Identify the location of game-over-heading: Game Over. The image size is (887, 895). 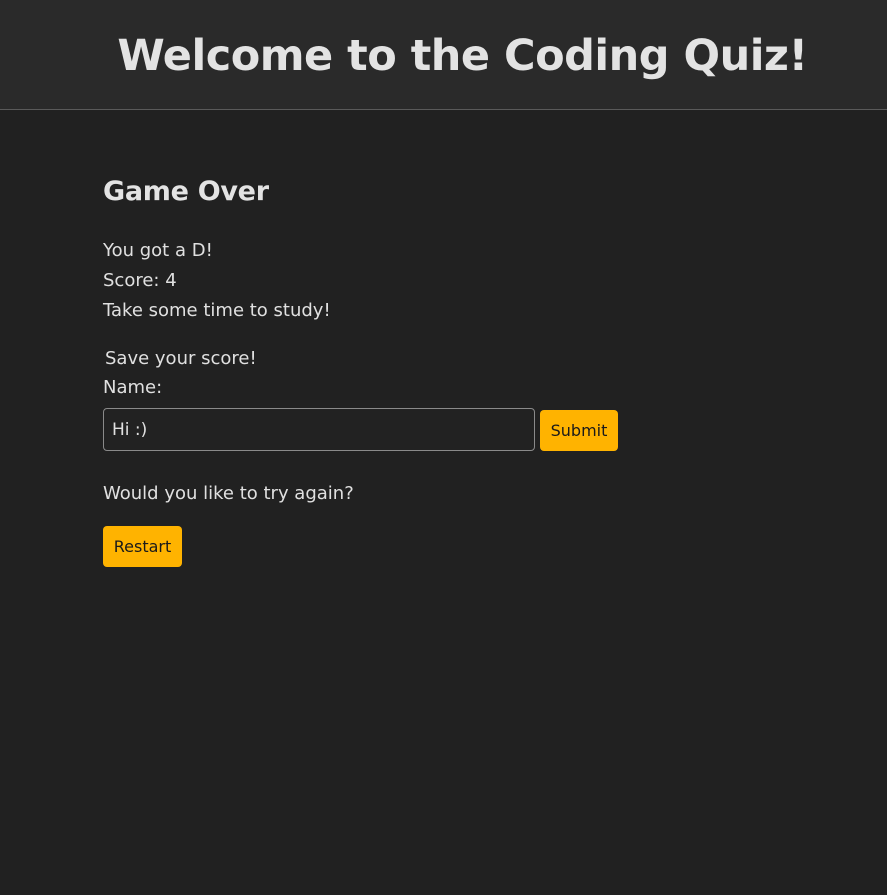
(186, 191).